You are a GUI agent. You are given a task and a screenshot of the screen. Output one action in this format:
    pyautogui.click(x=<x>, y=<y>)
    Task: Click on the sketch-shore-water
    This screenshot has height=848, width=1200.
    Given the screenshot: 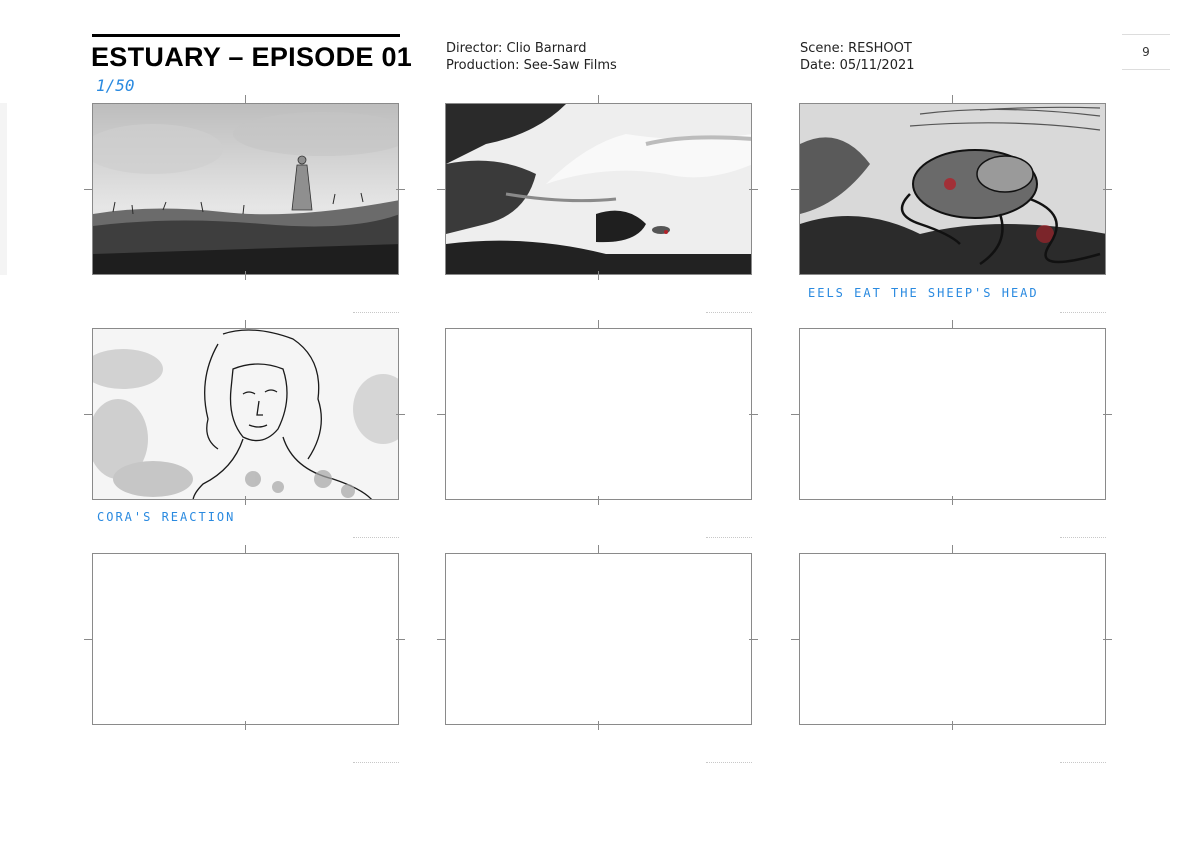 What is the action you would take?
    pyautogui.click(x=598, y=189)
    